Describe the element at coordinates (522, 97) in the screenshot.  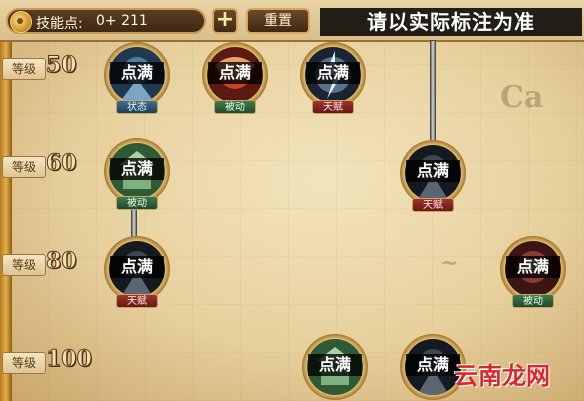
I see `map-decoration: Ca` at that location.